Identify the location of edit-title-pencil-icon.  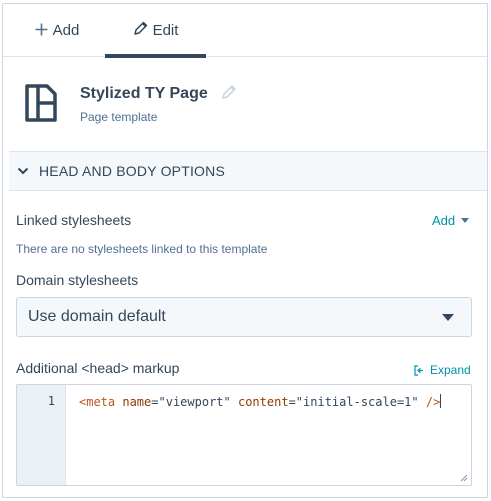
(230, 93).